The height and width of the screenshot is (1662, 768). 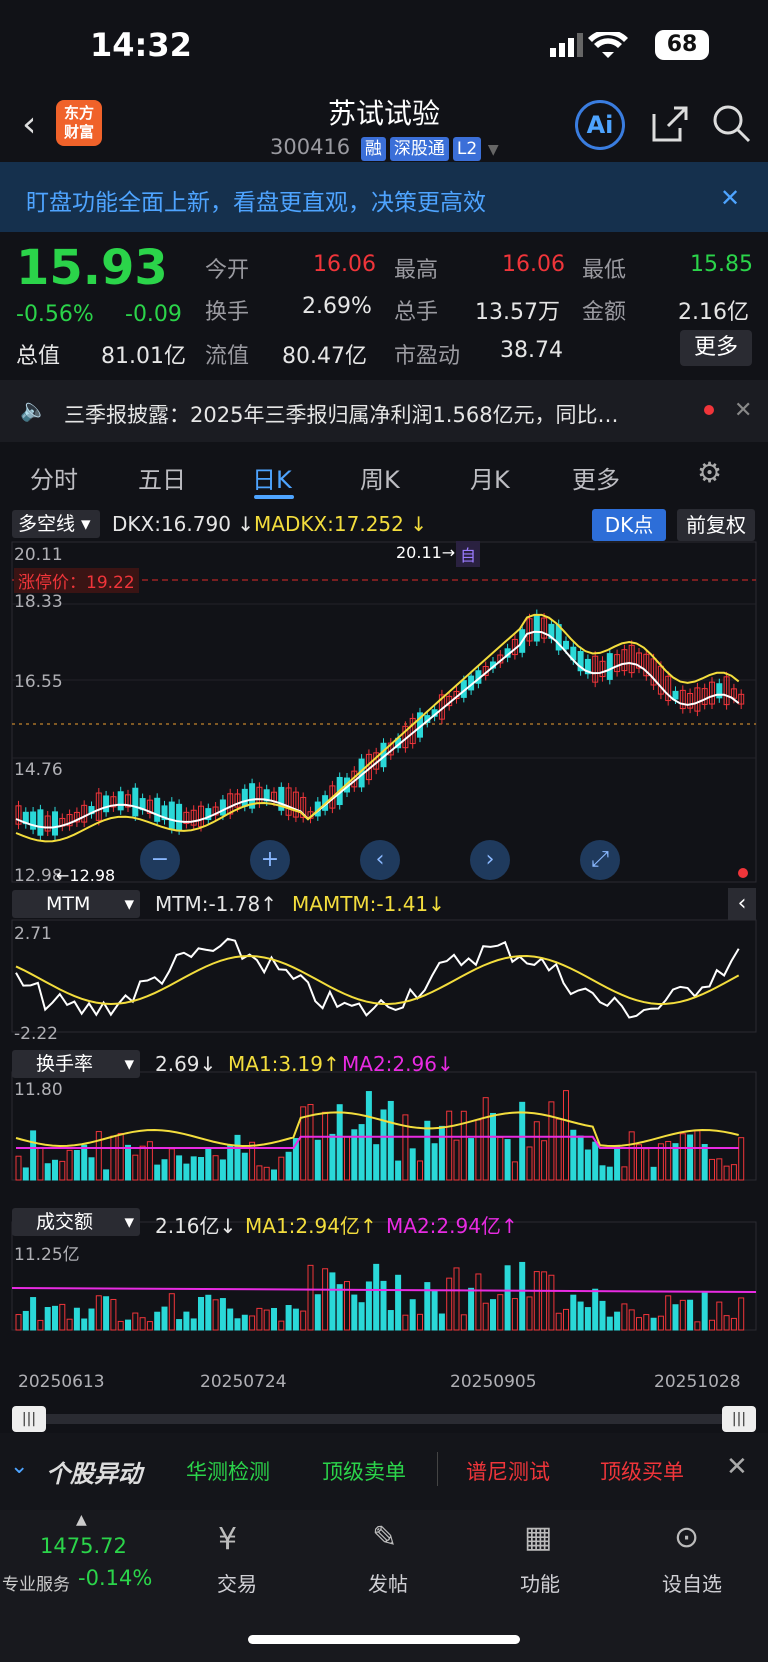 I want to click on prev-icon: ‹, so click(x=380, y=860).